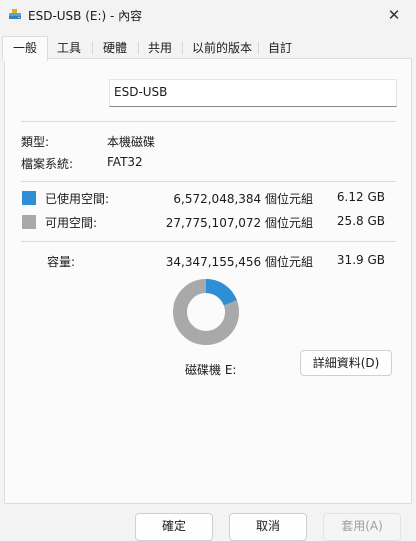 The image size is (416, 541). Describe the element at coordinates (211, 370) in the screenshot. I see `drive-letter-label: 磁碟機 E:` at that location.